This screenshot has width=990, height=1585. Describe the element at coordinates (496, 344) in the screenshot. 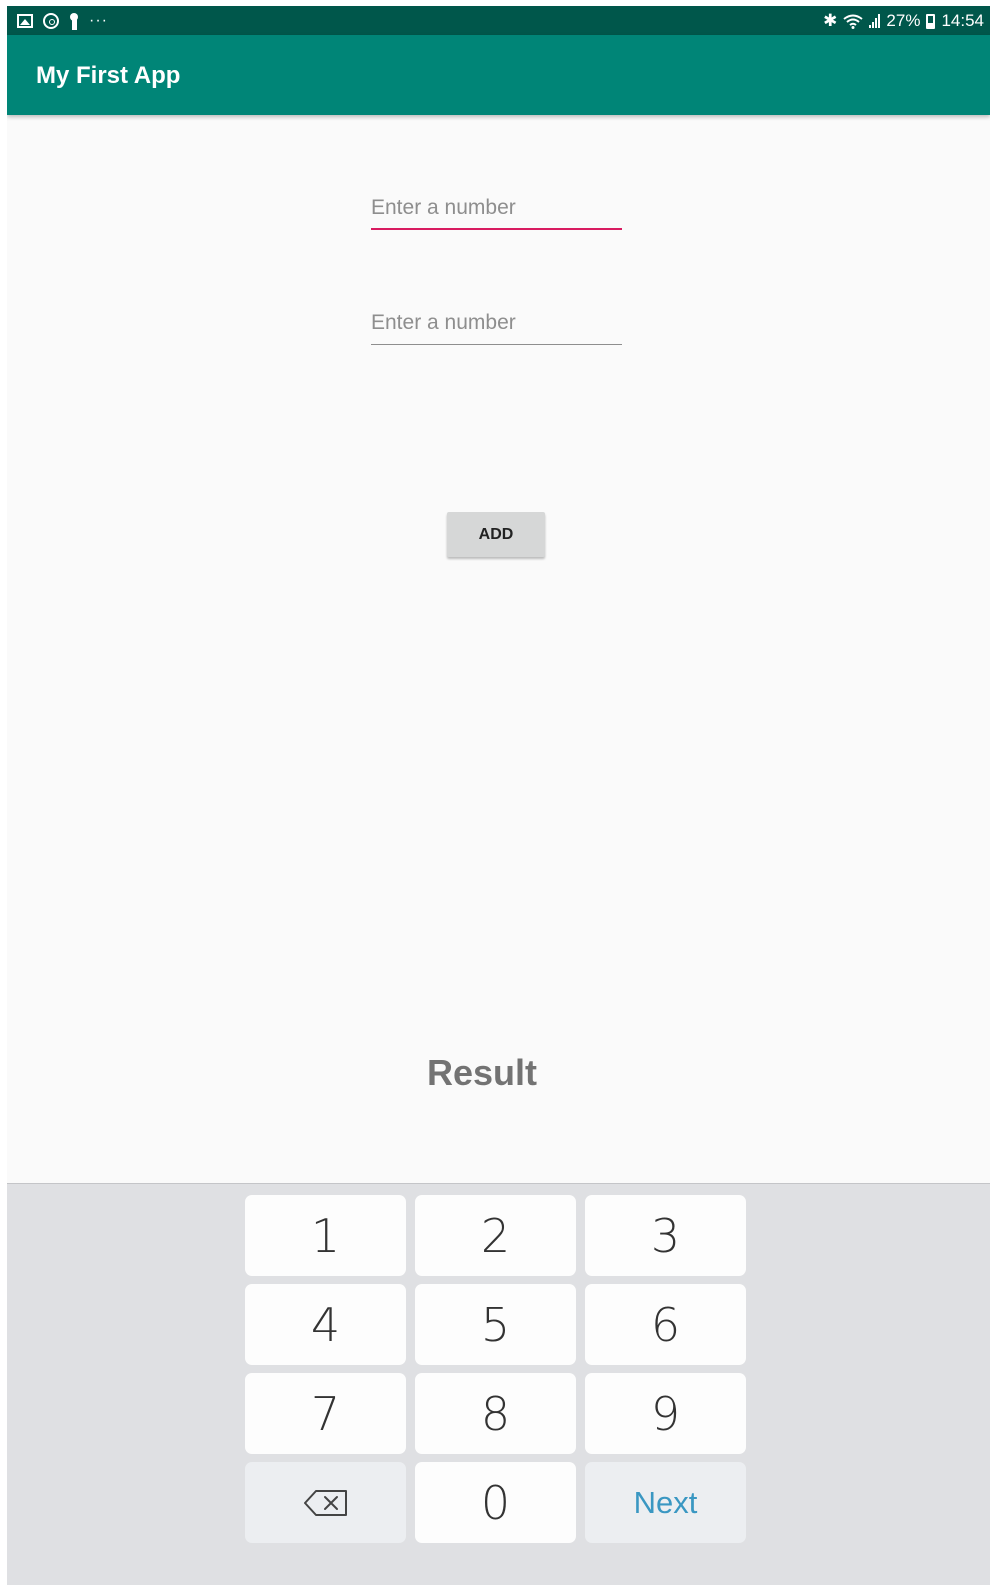

I see `second-number-underline` at that location.